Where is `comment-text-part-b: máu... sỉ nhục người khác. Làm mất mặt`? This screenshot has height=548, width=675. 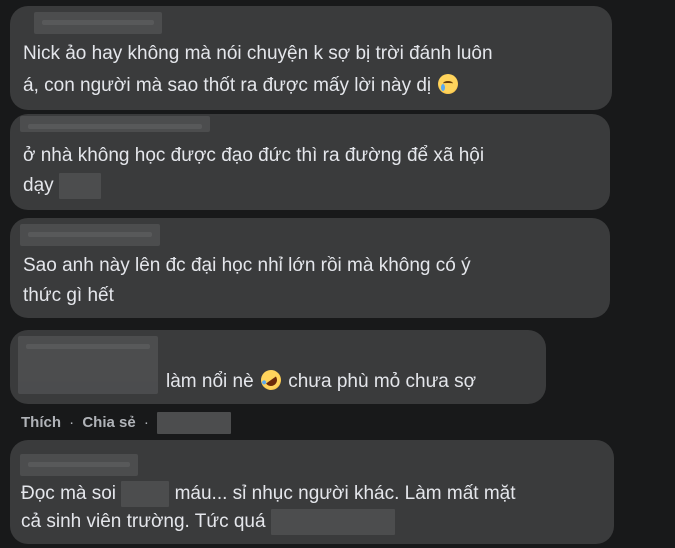
comment-text-part-b: máu... sỉ nhục người khác. Làm mất mặt is located at coordinates (345, 493).